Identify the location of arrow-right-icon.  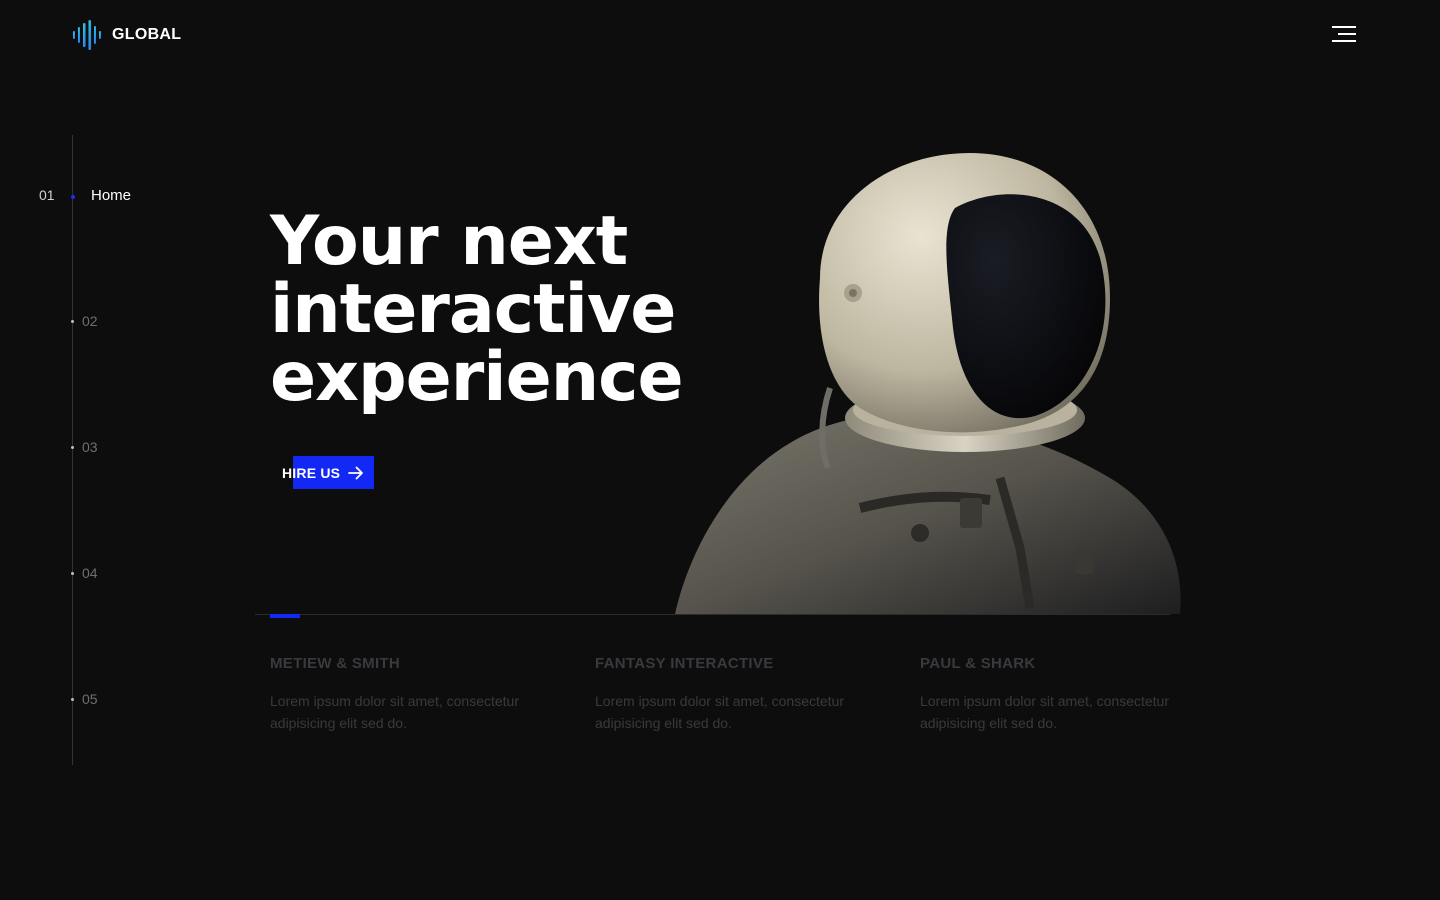
(356, 472).